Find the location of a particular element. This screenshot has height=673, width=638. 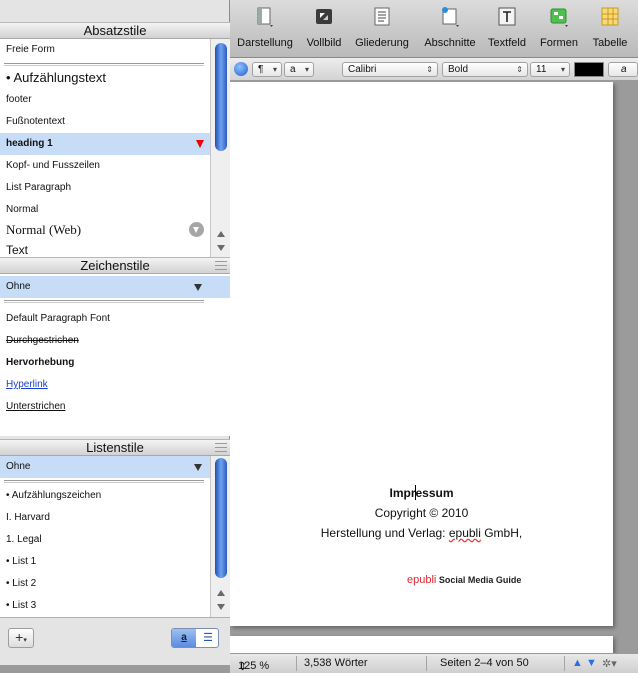

character-style-popup: a ▾ is located at coordinates (299, 69).